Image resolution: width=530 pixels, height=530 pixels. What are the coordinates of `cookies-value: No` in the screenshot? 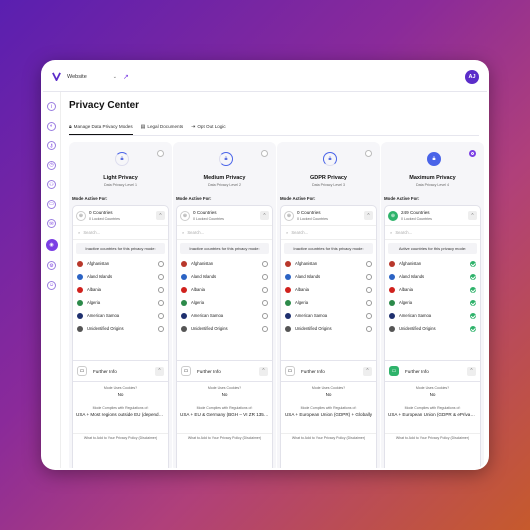 It's located at (224, 394).